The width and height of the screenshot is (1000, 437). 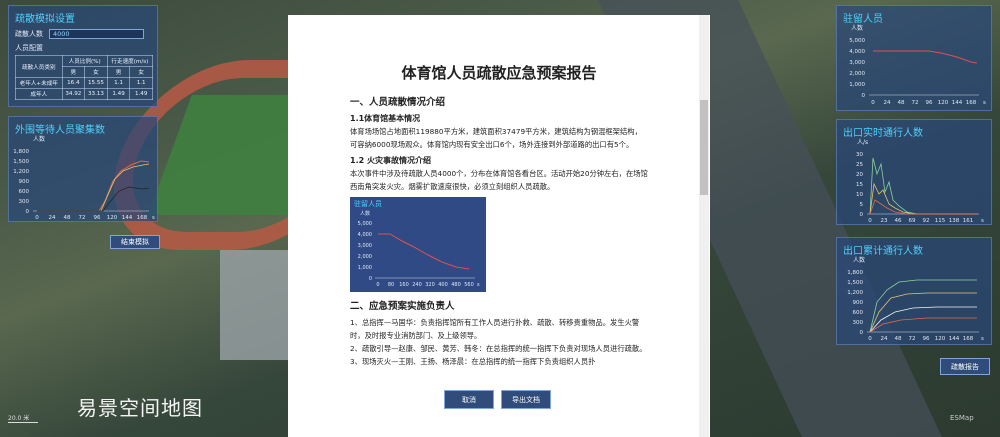 What do you see at coordinates (96, 34) in the screenshot?
I see `count-input: 4000` at bounding box center [96, 34].